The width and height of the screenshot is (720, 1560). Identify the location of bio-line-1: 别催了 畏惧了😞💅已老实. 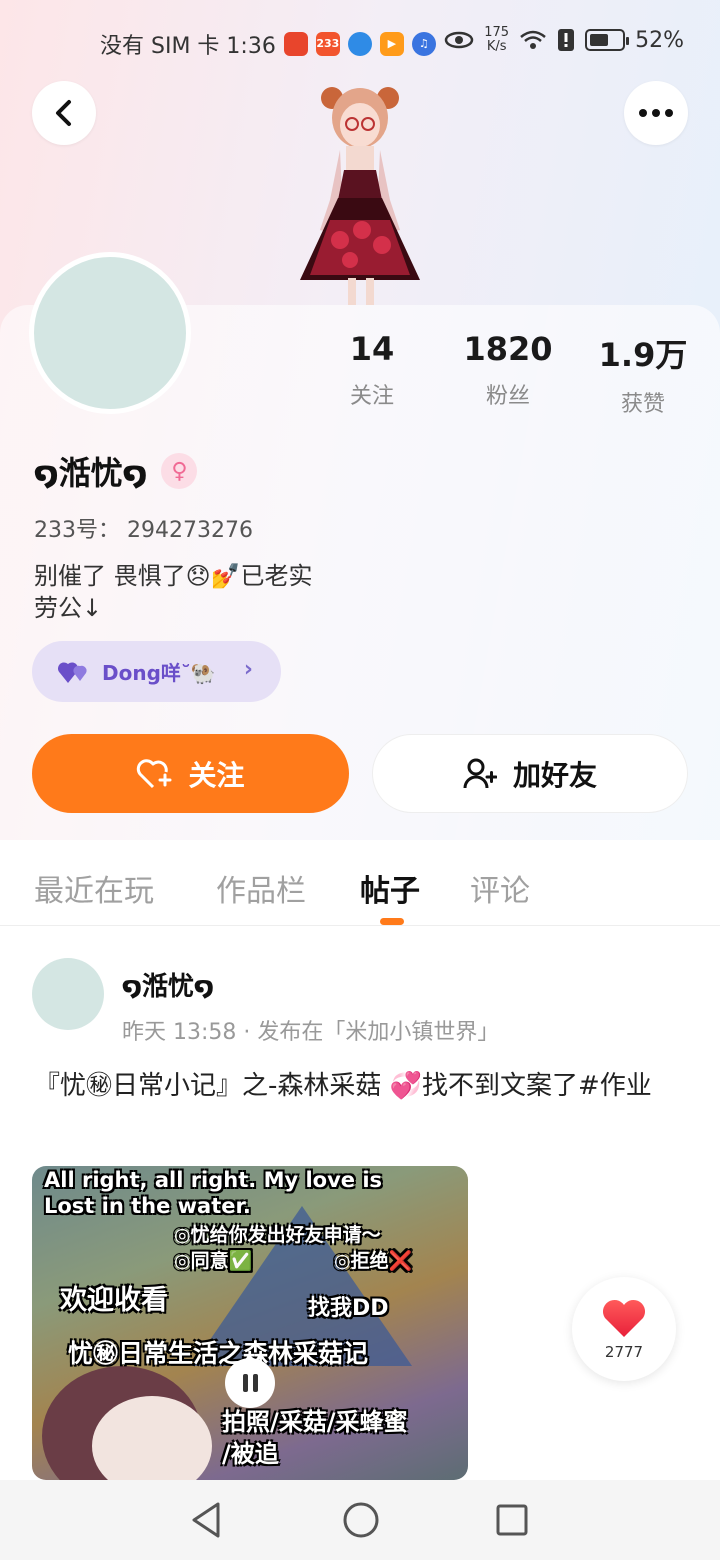
(173, 576).